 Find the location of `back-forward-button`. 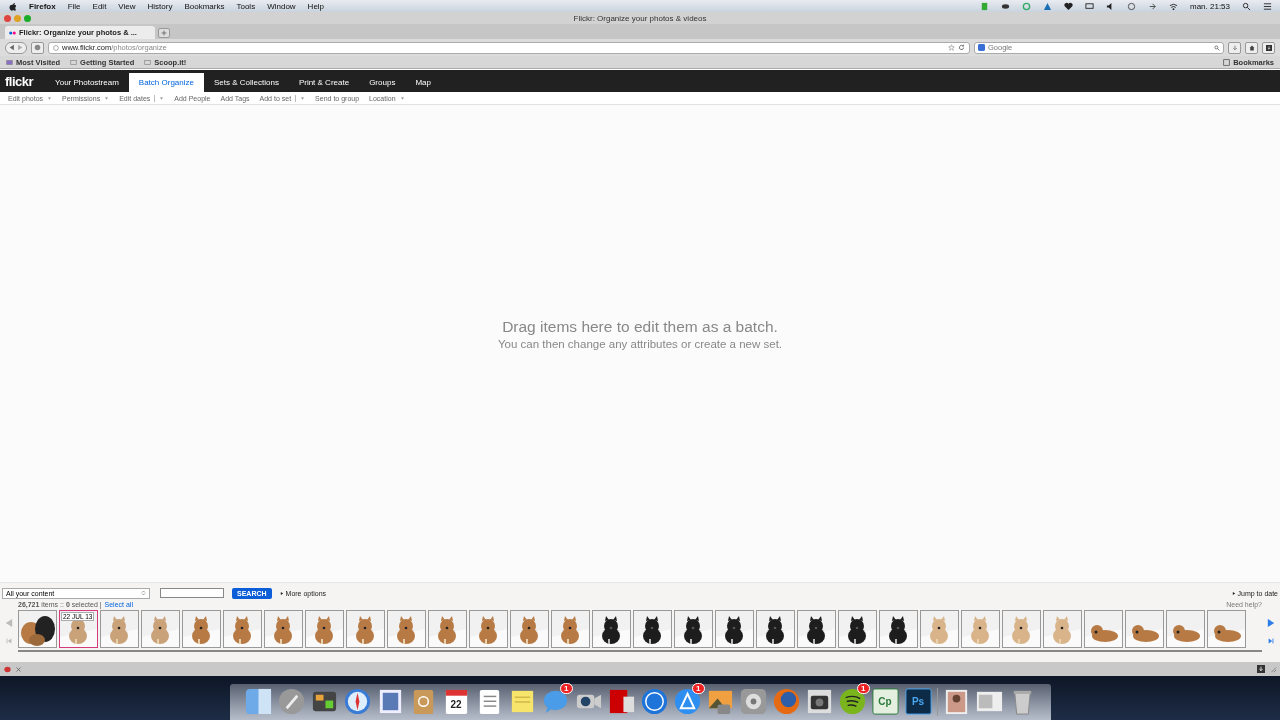

back-forward-button is located at coordinates (16, 47).